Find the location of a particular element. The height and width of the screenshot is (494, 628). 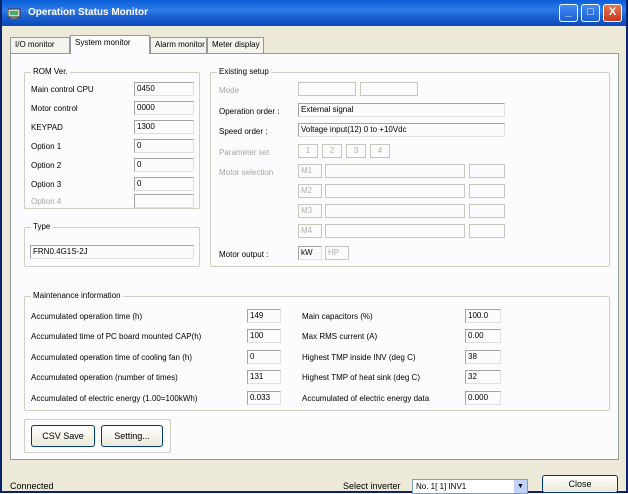

motor-m3-field is located at coordinates (395, 211).